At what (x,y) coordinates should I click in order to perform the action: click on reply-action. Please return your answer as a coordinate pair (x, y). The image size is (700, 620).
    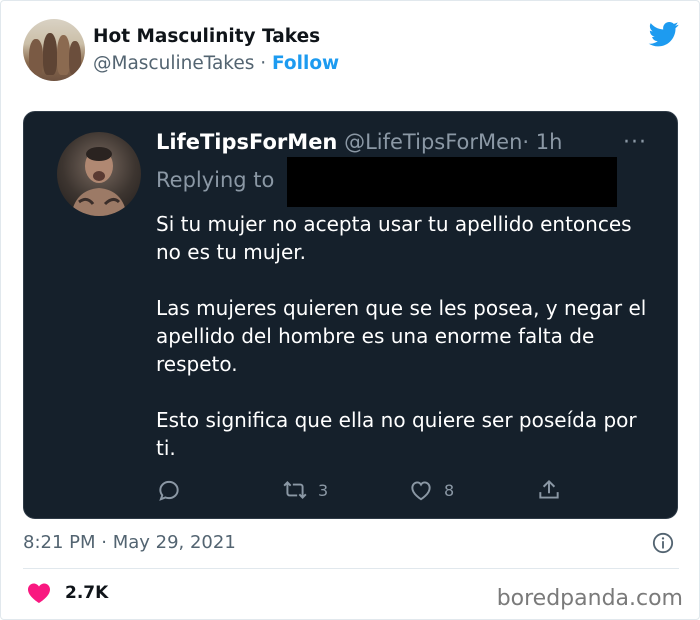
    Looking at the image, I should click on (169, 490).